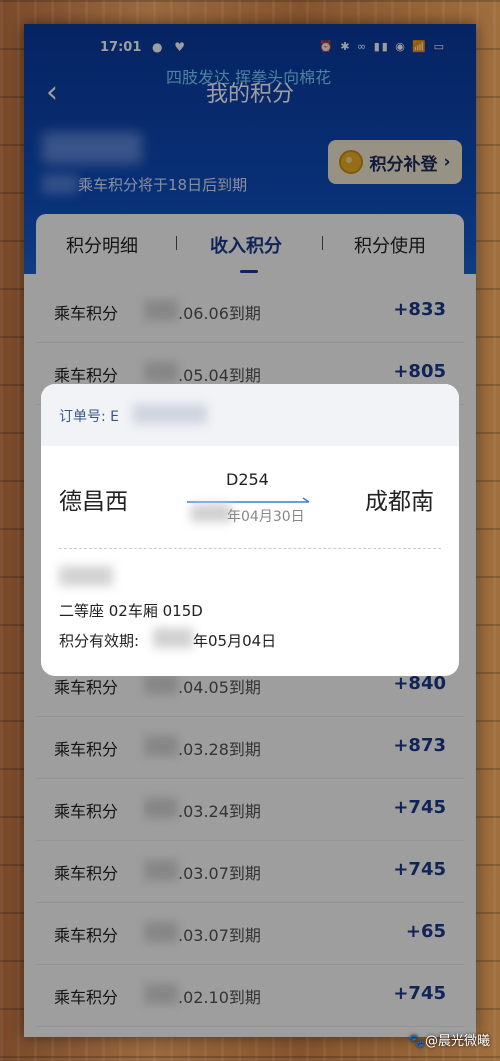 This screenshot has height=1061, width=500. What do you see at coordinates (235, 641) in the screenshot?
I see `validity-date: 年05月04日` at bounding box center [235, 641].